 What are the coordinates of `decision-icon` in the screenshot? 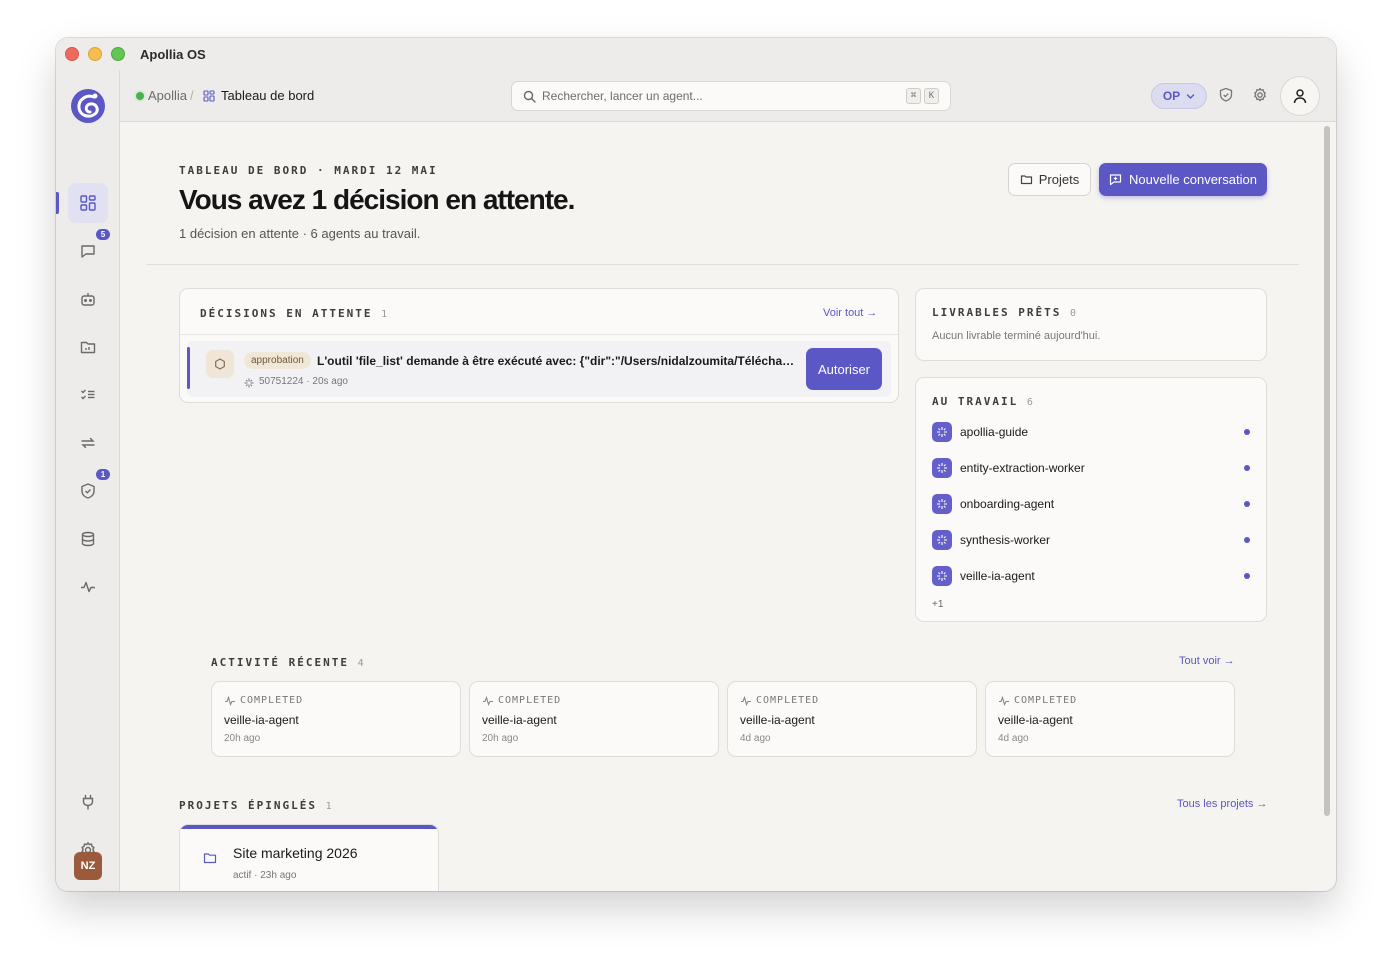 It's located at (220, 364).